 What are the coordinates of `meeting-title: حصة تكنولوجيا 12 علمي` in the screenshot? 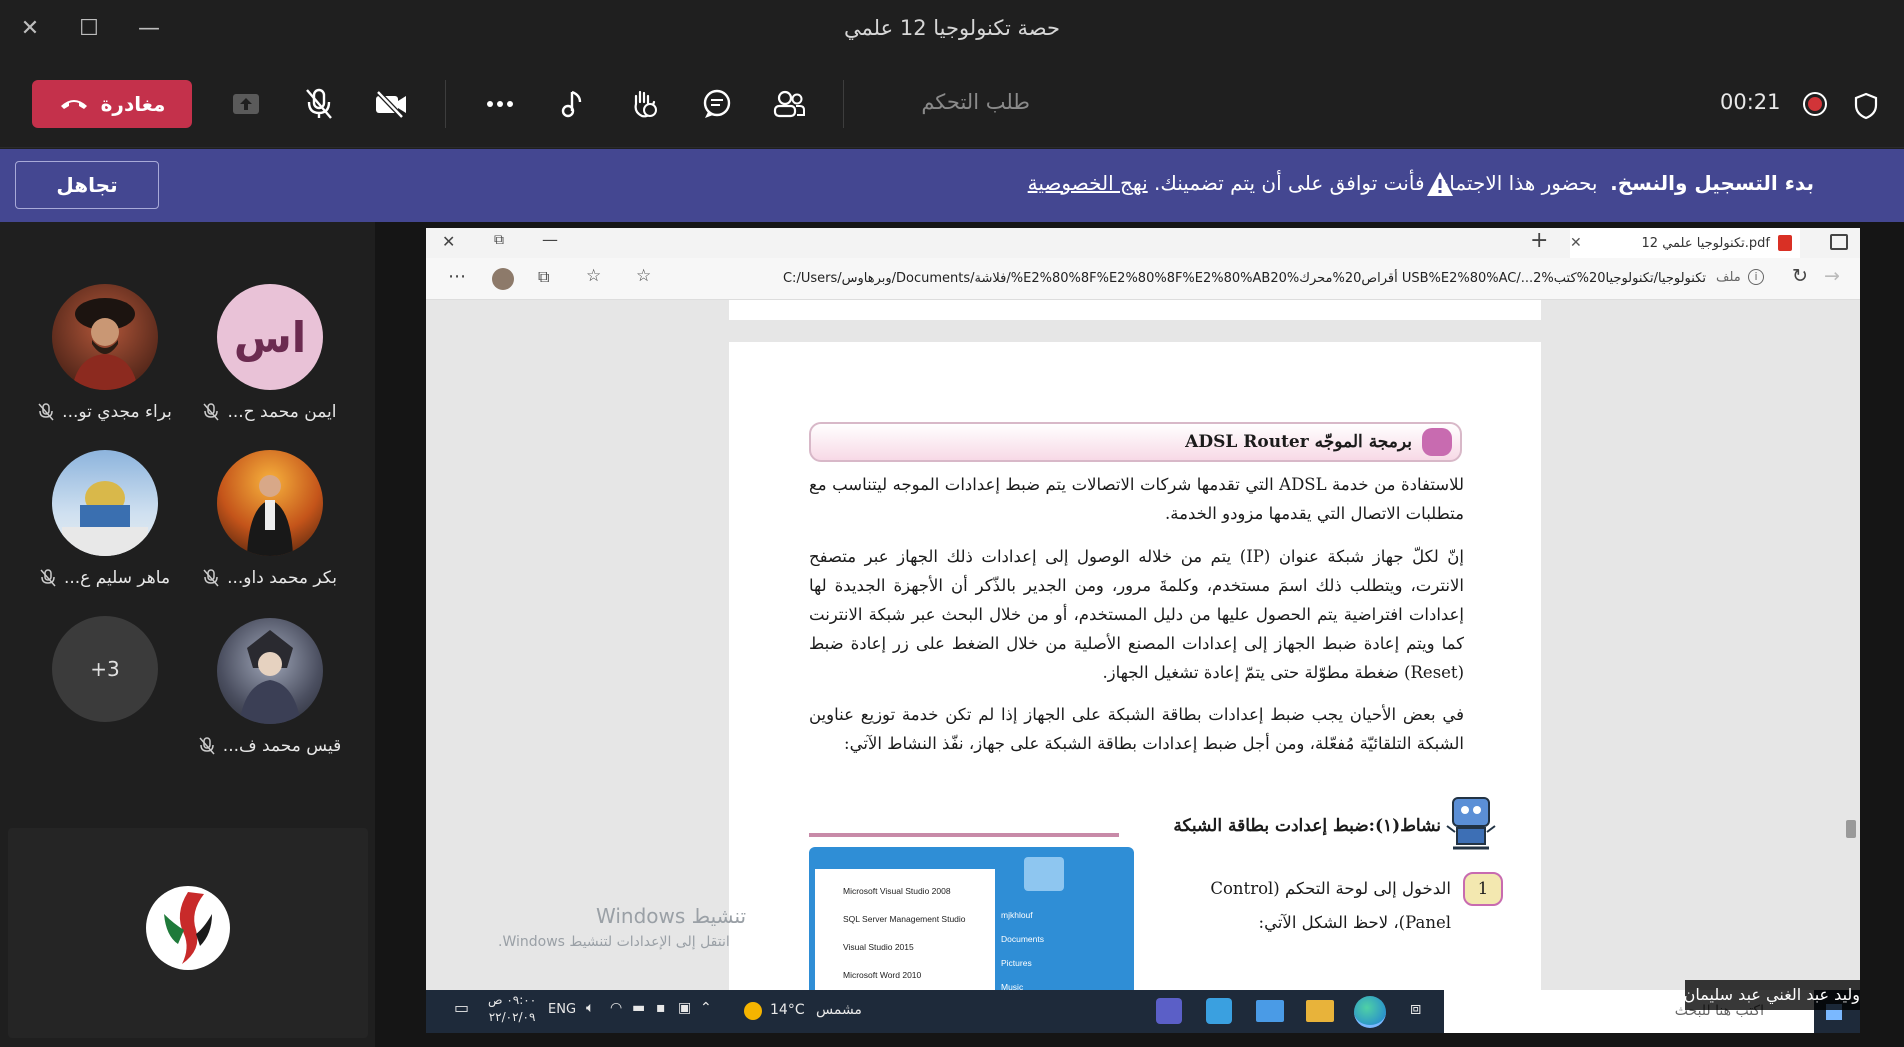 It's located at (952, 28).